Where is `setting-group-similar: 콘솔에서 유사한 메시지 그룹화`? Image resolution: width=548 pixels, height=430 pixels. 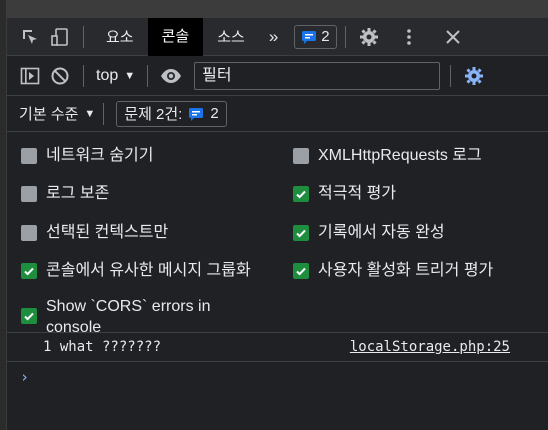 setting-group-similar: 콘솔에서 유사한 메시지 그룹화 is located at coordinates (136, 270).